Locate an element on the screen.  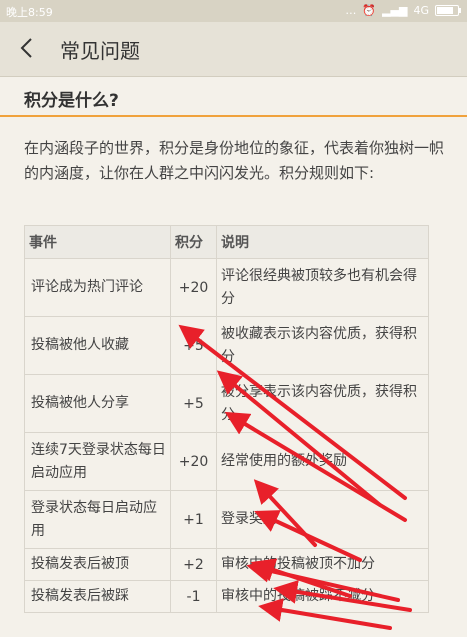
section-title: 积分是什么? is located at coordinates (71, 101).